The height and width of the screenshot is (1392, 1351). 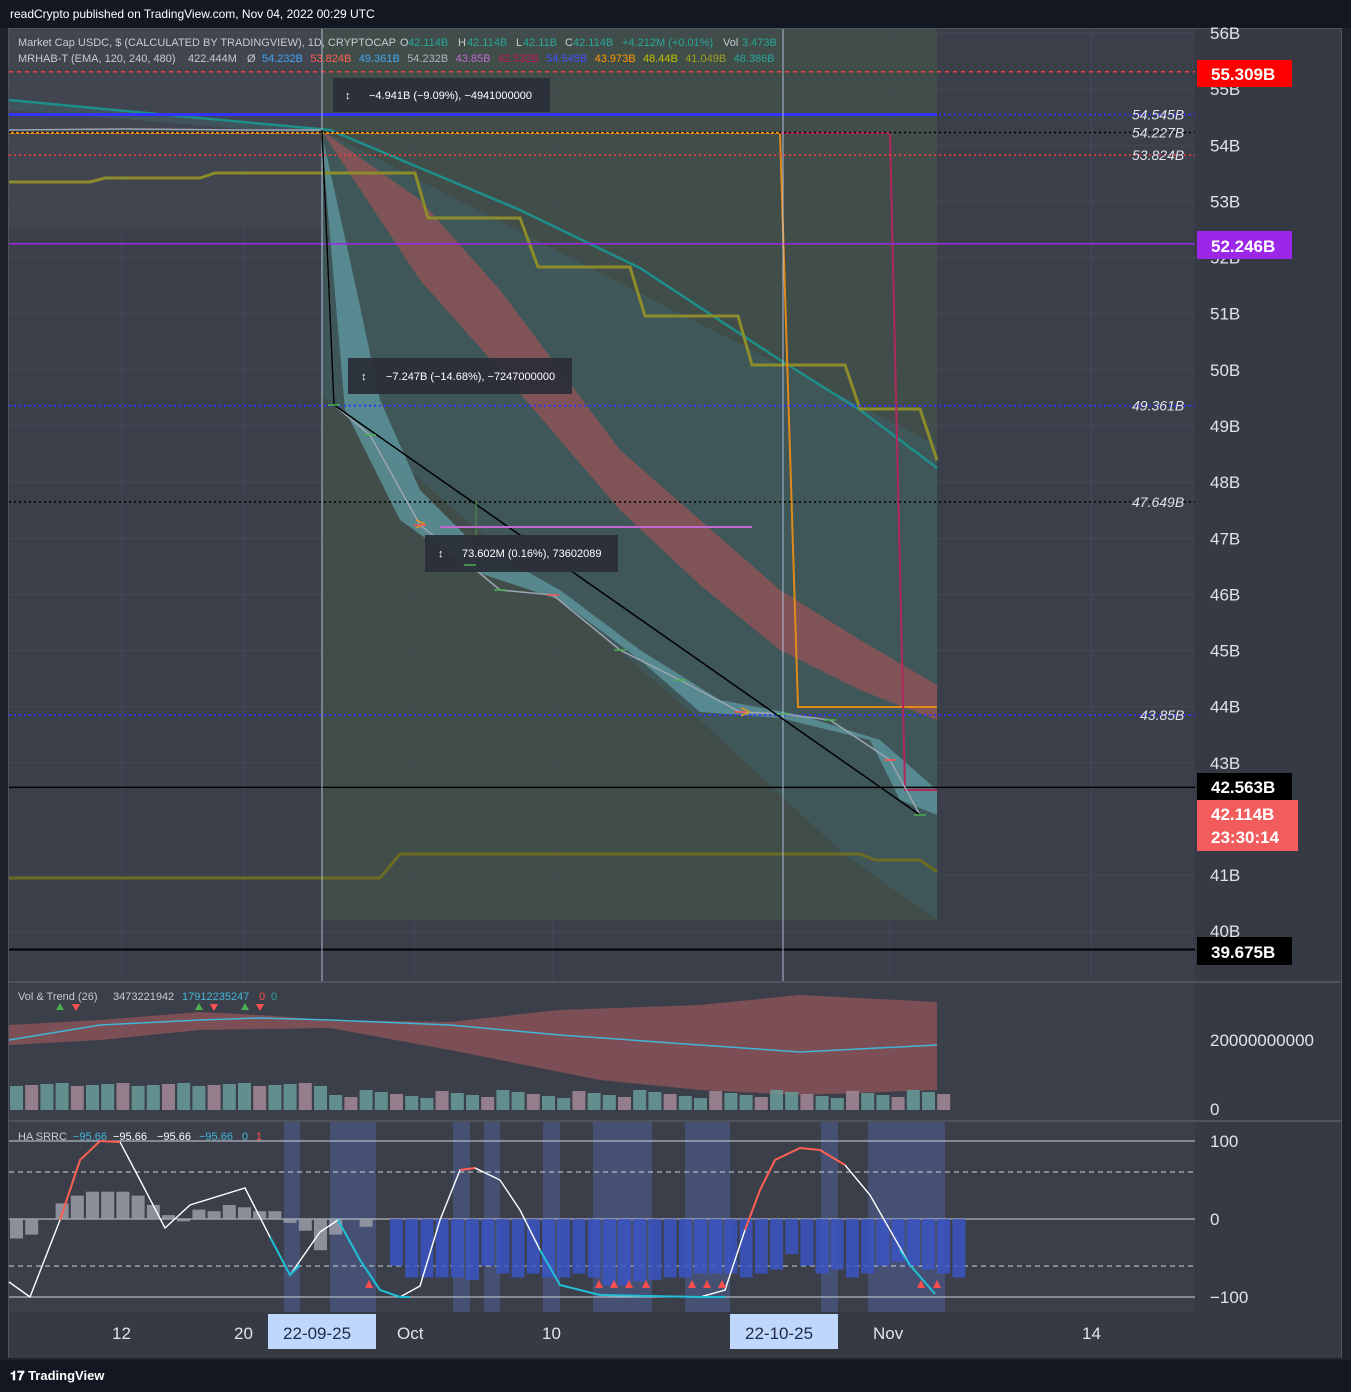 I want to click on time-tick-oct: Oct, so click(x=410, y=1333).